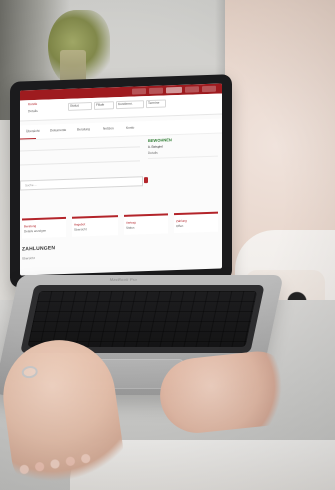  I want to click on info-card: Beratung Details anzeigen, so click(44, 227).